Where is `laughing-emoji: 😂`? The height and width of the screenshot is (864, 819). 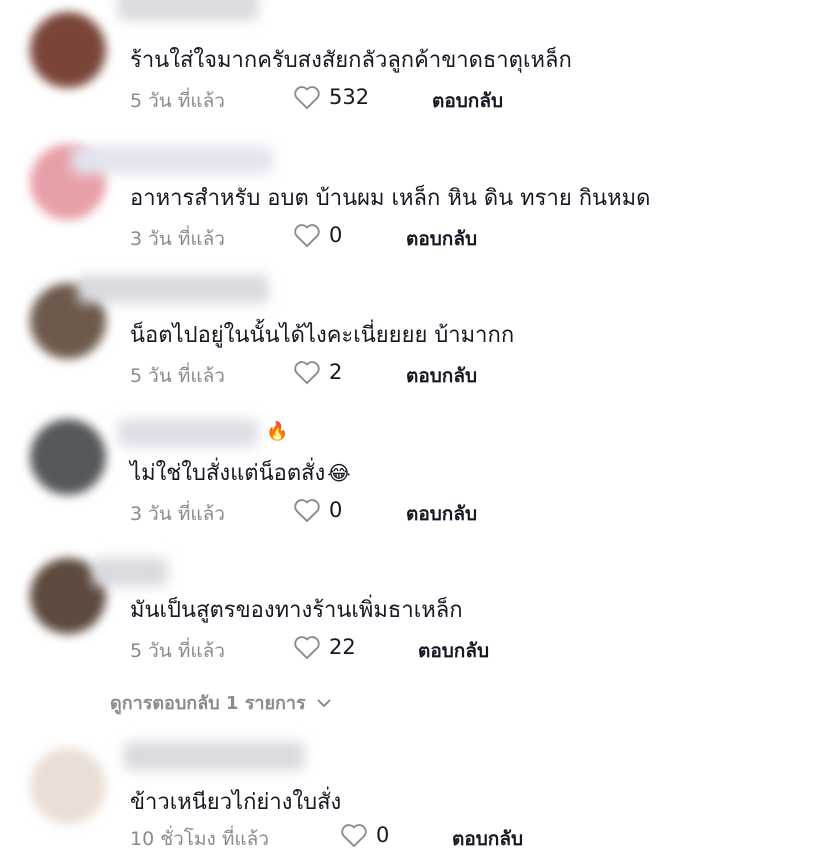 laughing-emoji: 😂 is located at coordinates (339, 473).